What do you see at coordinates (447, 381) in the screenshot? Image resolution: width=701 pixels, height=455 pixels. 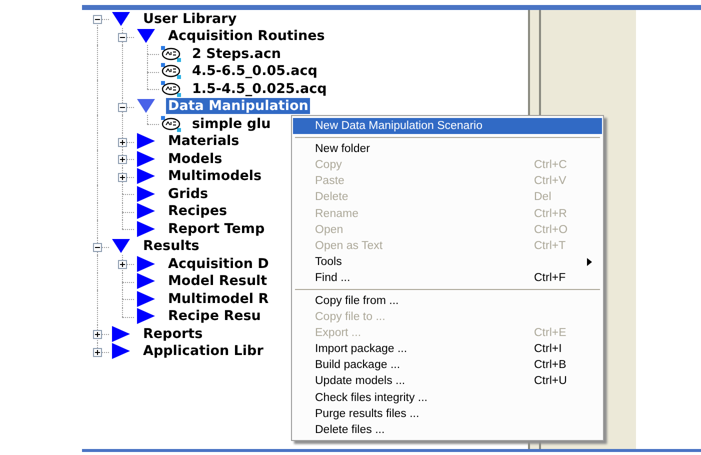 I see `menu-item: Update models ... Ctrl+U` at bounding box center [447, 381].